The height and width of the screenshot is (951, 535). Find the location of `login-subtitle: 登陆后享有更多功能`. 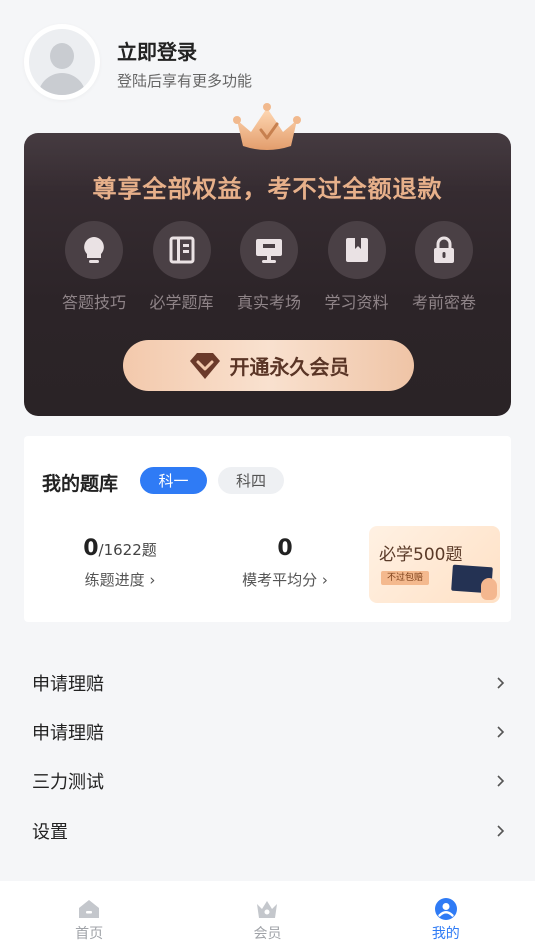

login-subtitle: 登陆后享有更多功能 is located at coordinates (185, 81).